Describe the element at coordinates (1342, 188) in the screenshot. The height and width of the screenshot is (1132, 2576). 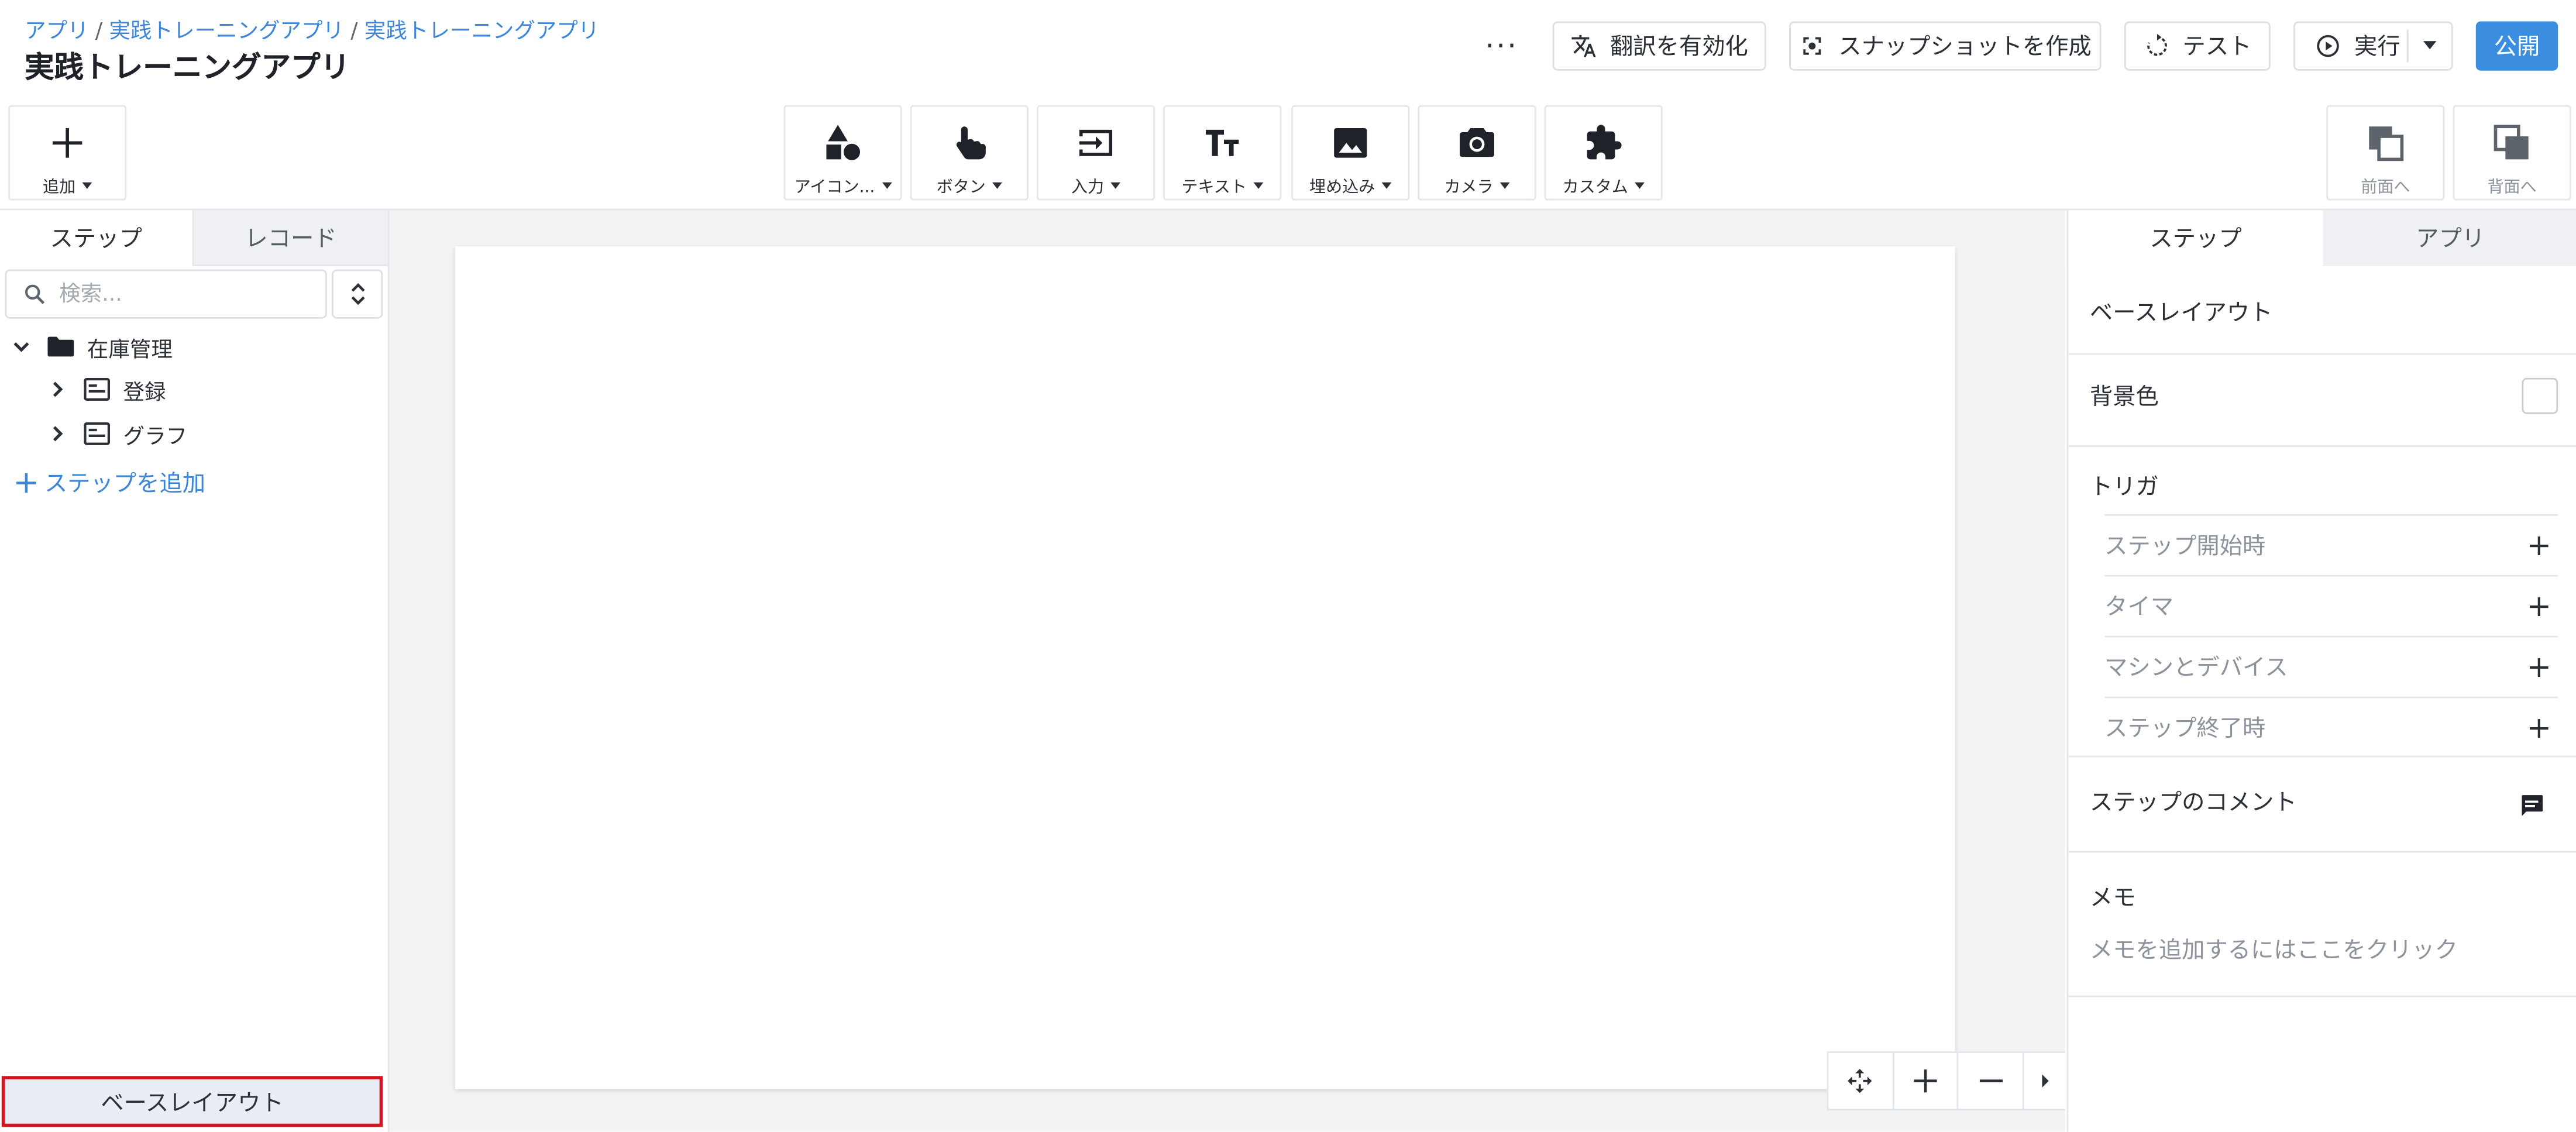
I see `tool-label: 埋め込み` at that location.